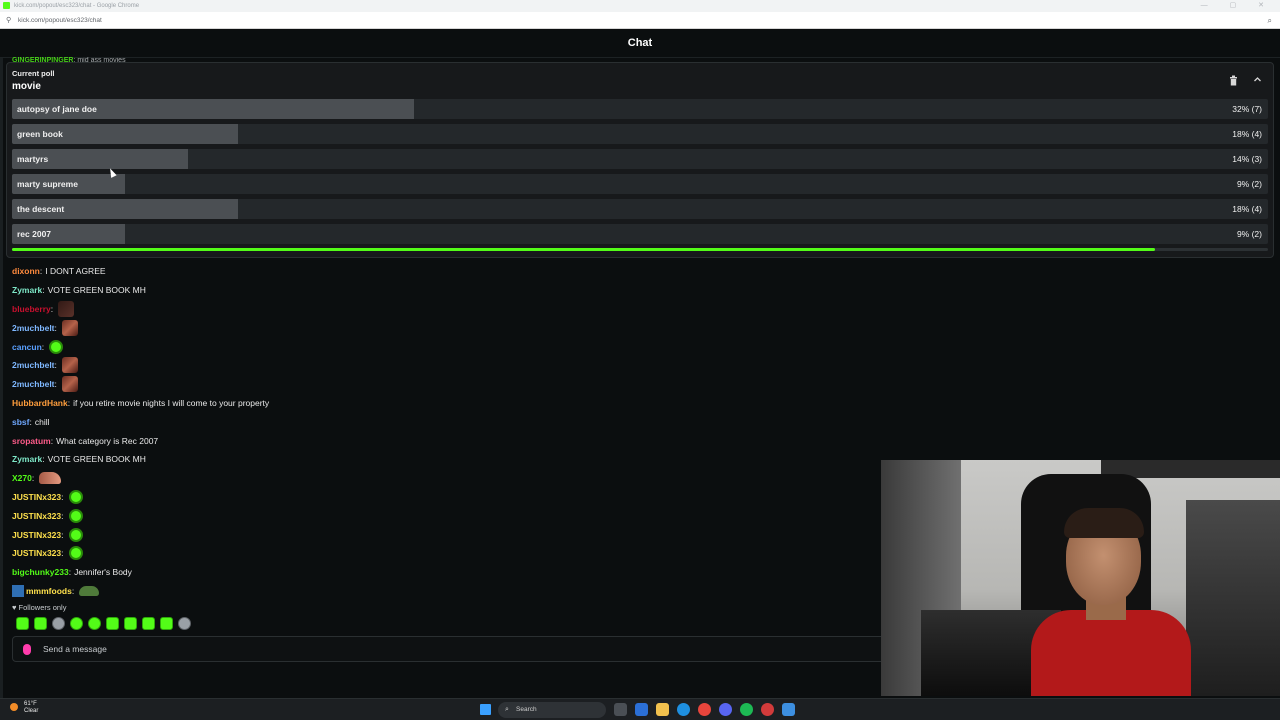  I want to click on chat-title: Chat, so click(640, 43).